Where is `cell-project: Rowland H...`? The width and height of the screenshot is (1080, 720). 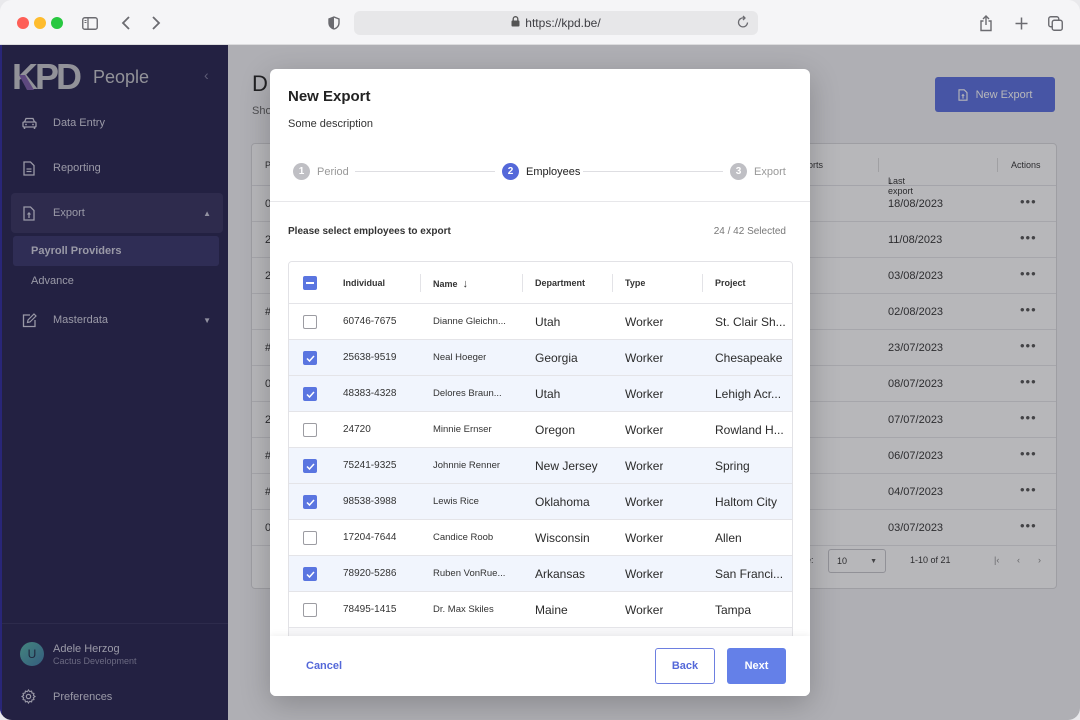
cell-project: Rowland H... is located at coordinates (749, 430).